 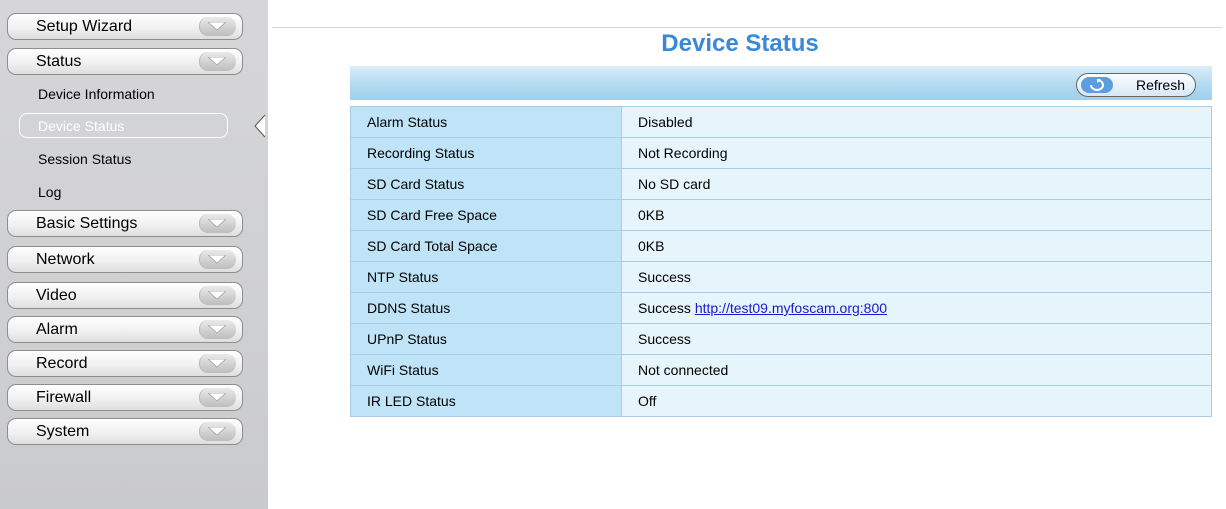 I want to click on table-row: IR LED Status Off, so click(x=781, y=401).